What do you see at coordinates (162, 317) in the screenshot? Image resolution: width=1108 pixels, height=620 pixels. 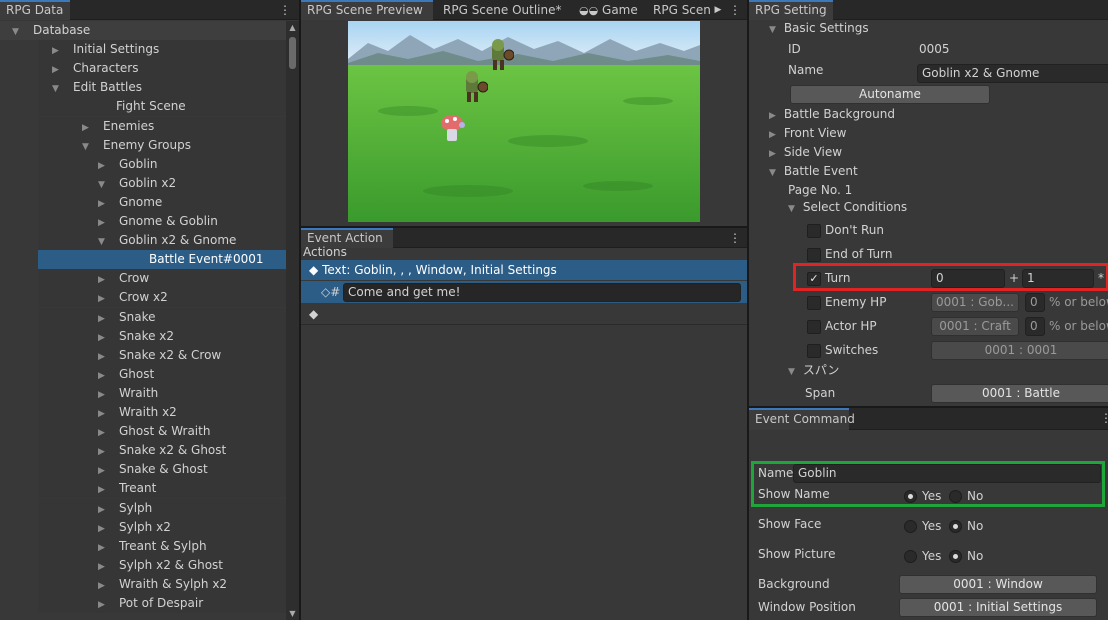 I see `tree-item: ▶ Snake` at bounding box center [162, 317].